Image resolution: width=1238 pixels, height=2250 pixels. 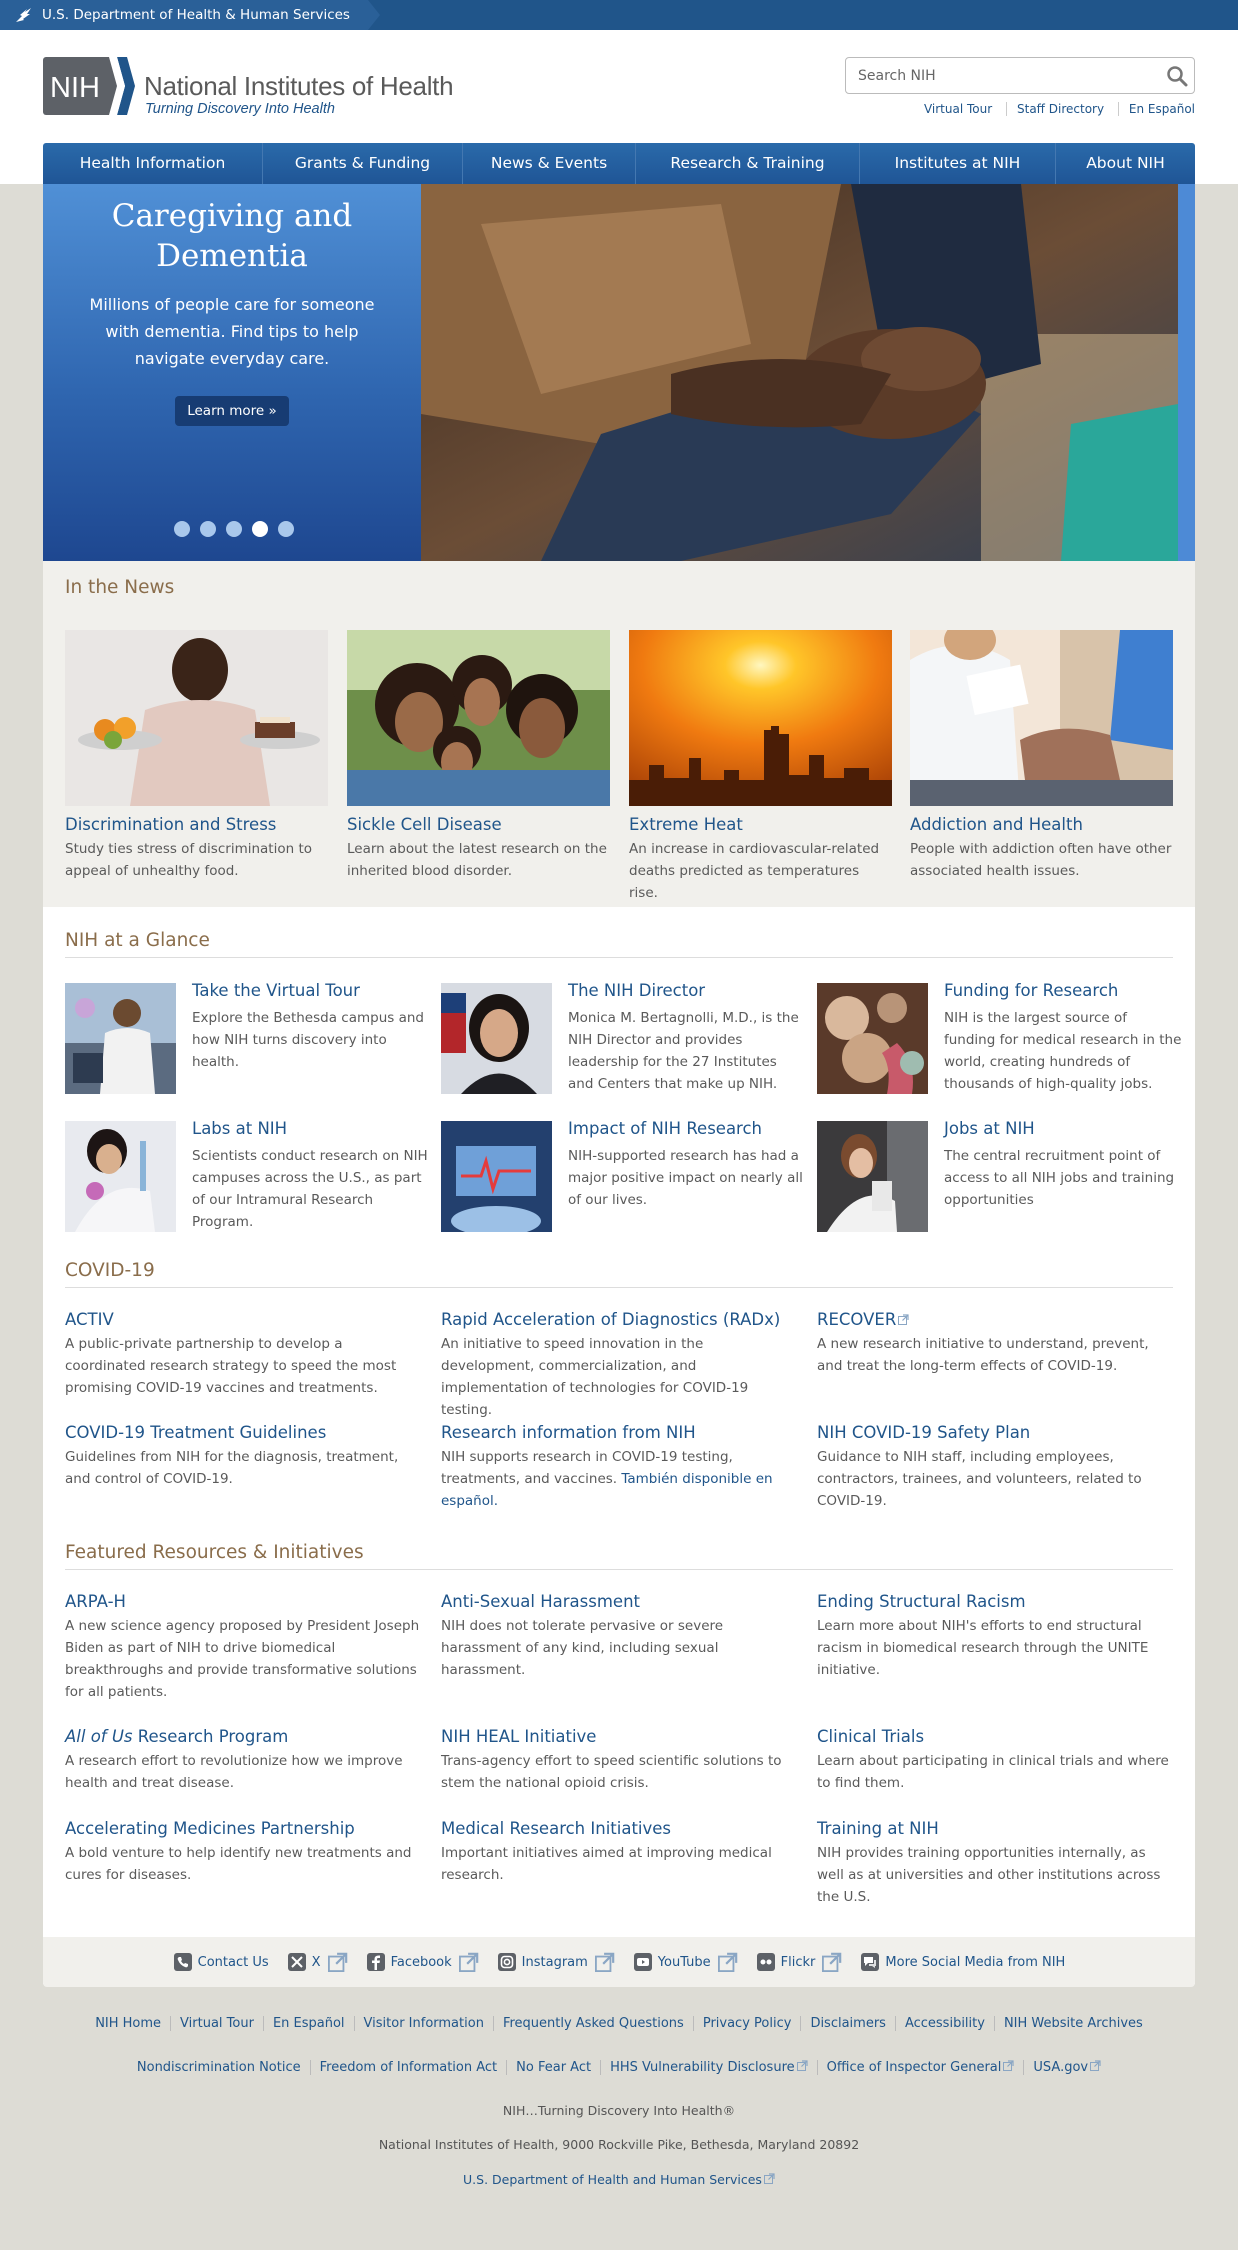 What do you see at coordinates (636, 990) in the screenshot?
I see `glance-title: The NIH Director` at bounding box center [636, 990].